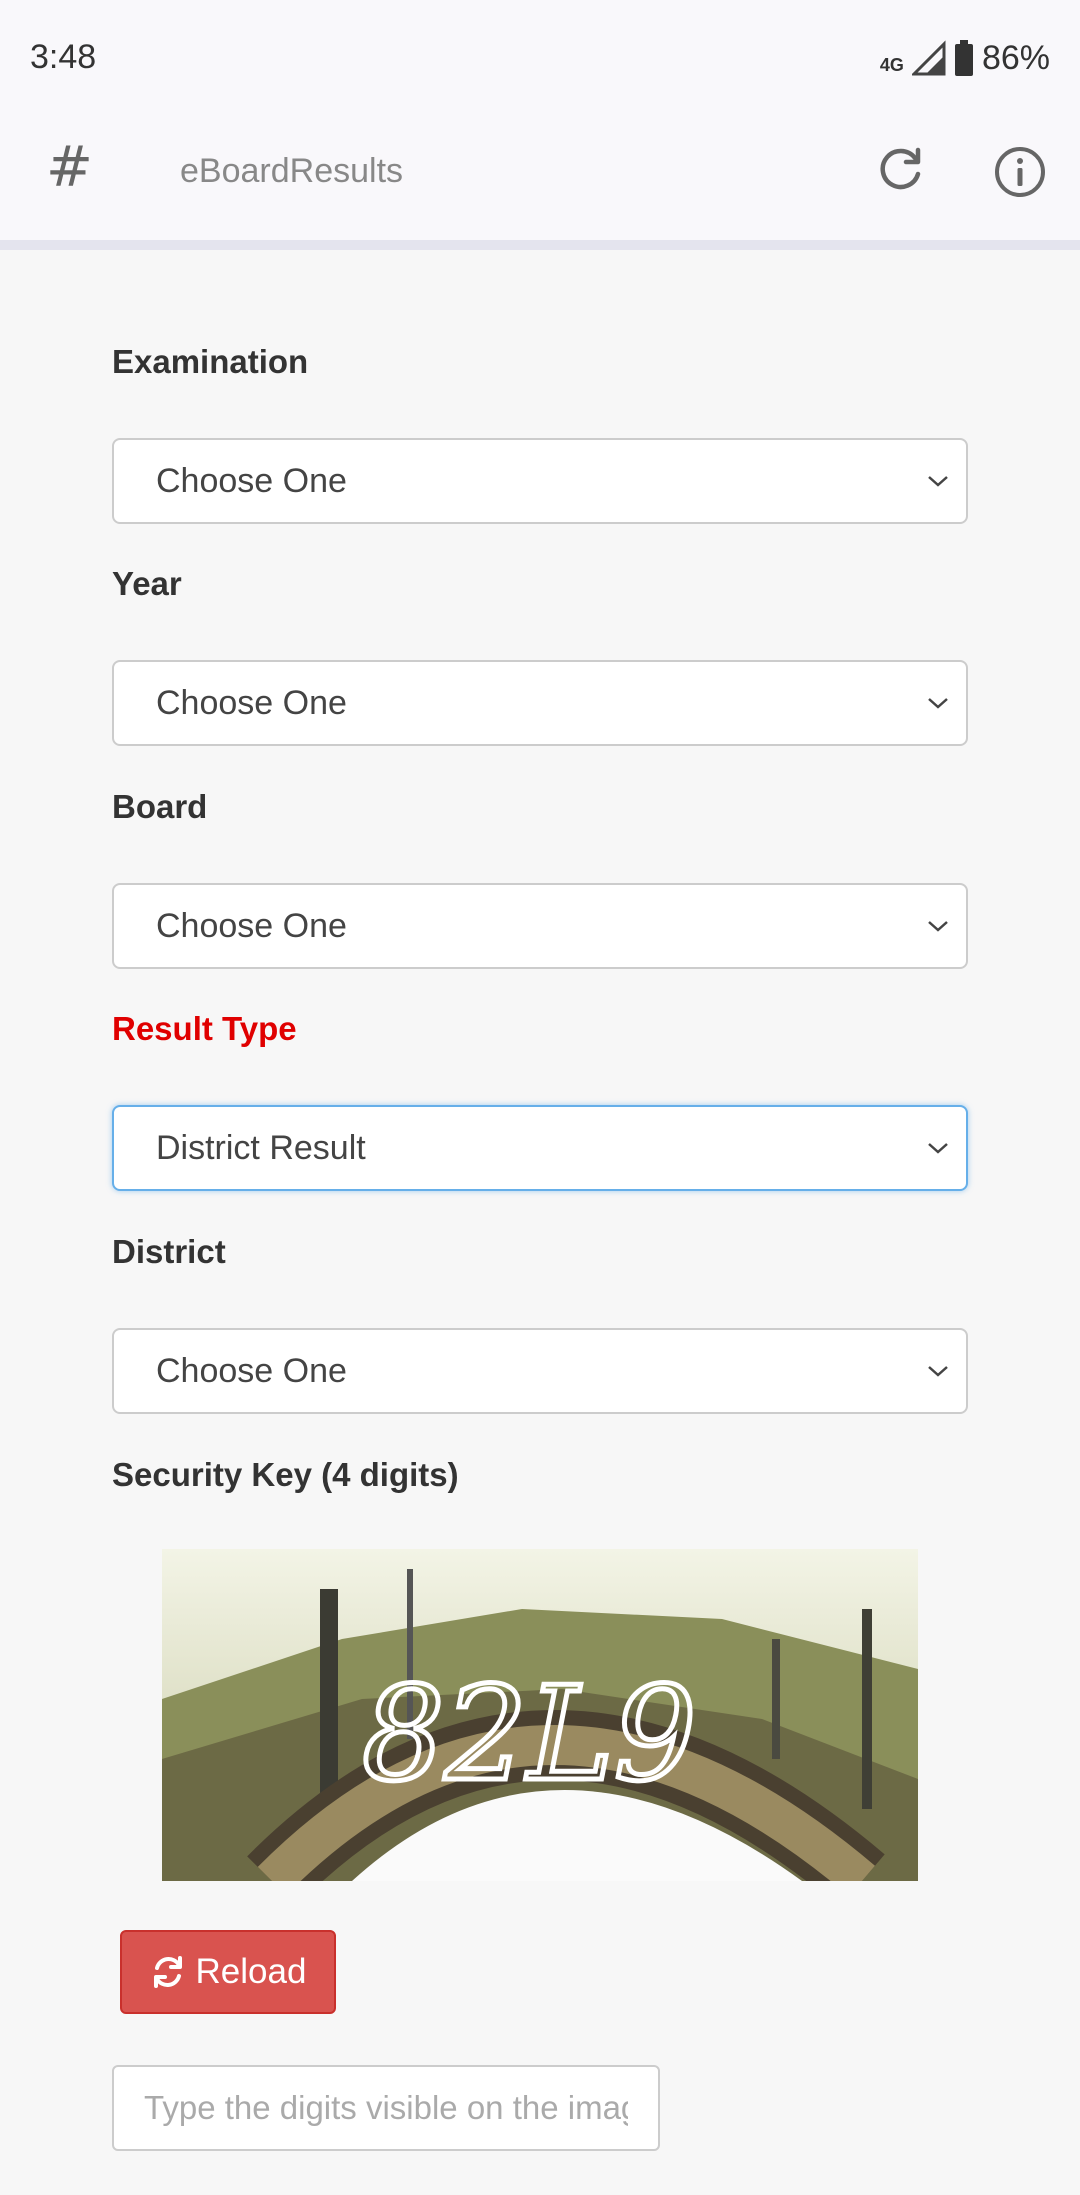 Image resolution: width=1080 pixels, height=2195 pixels. I want to click on status-bar: 3:48 4G 86%, so click(540, 59).